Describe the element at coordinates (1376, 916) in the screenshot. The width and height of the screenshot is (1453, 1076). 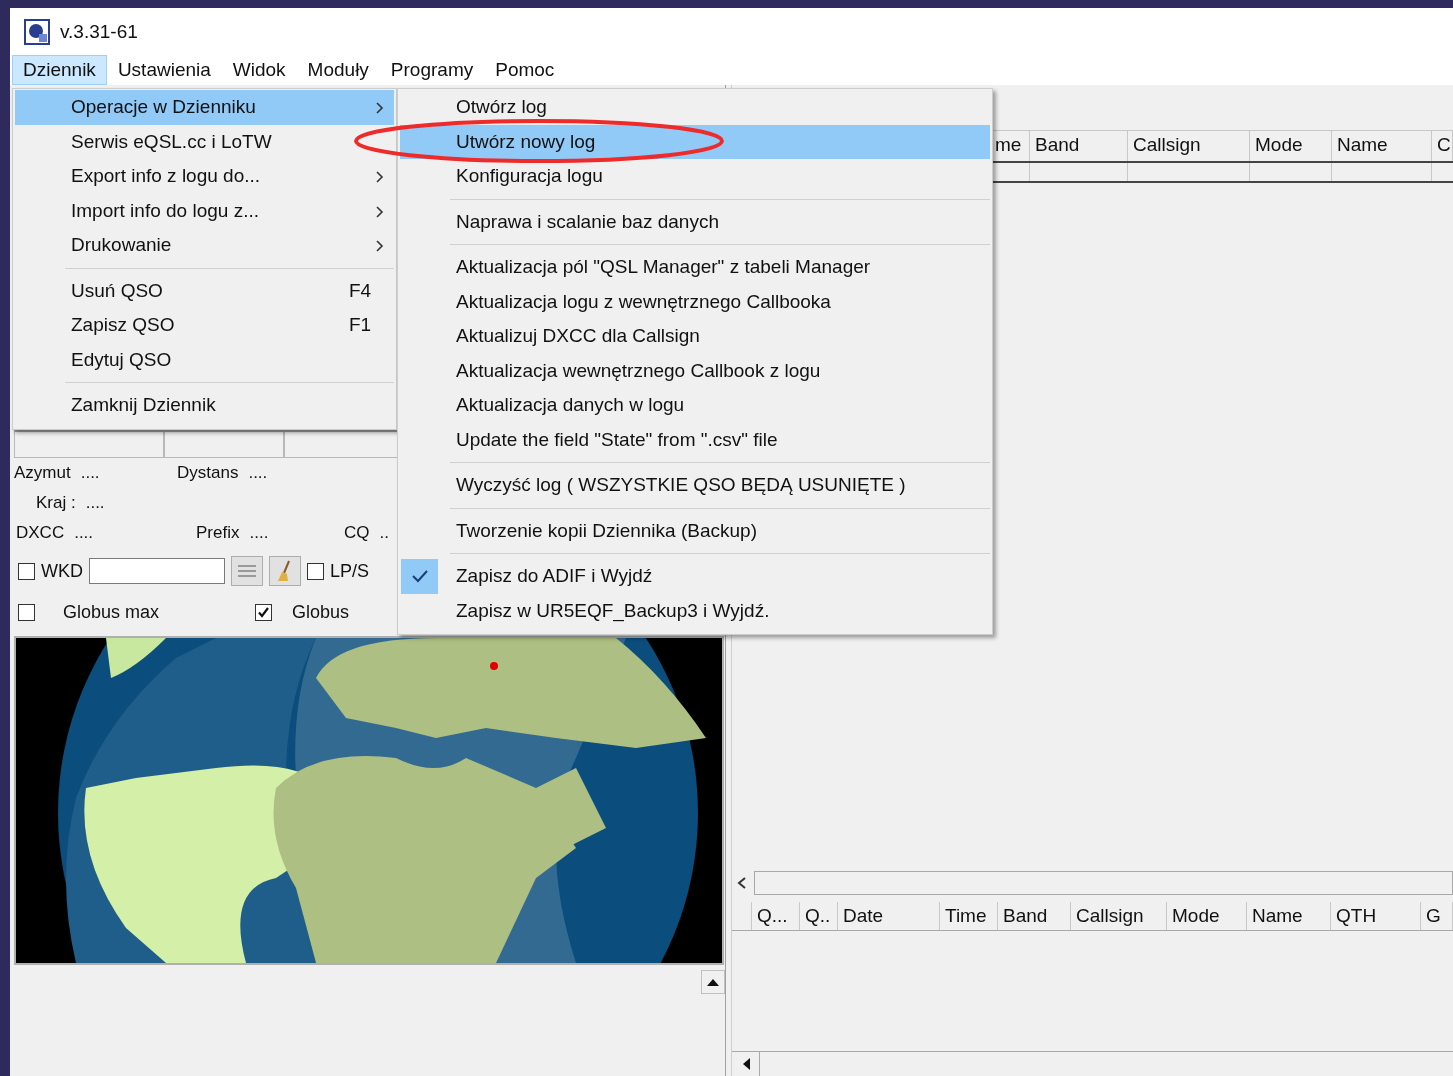
I see `column-header: QTH` at that location.